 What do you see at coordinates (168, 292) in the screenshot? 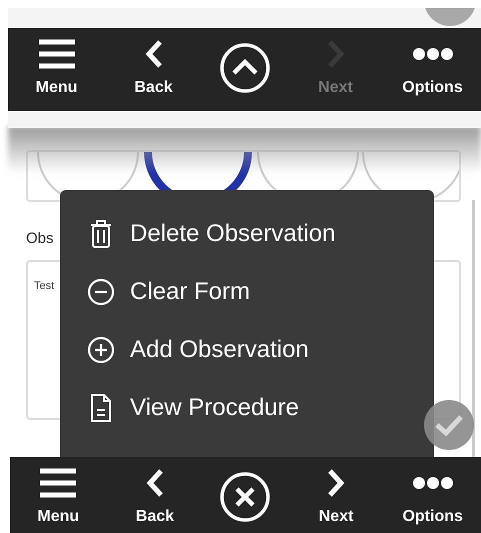
I see `menu-item: Clear Form` at bounding box center [168, 292].